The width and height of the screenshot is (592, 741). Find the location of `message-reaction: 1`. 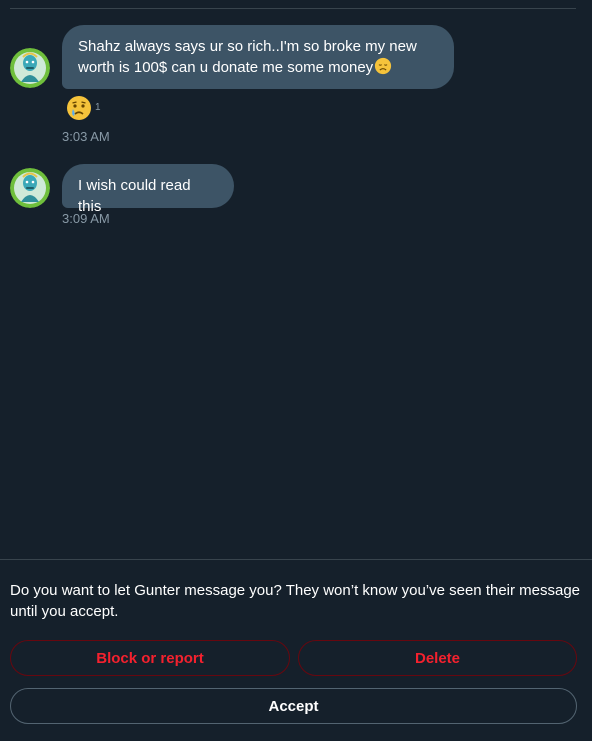

message-reaction: 1 is located at coordinates (83, 109).